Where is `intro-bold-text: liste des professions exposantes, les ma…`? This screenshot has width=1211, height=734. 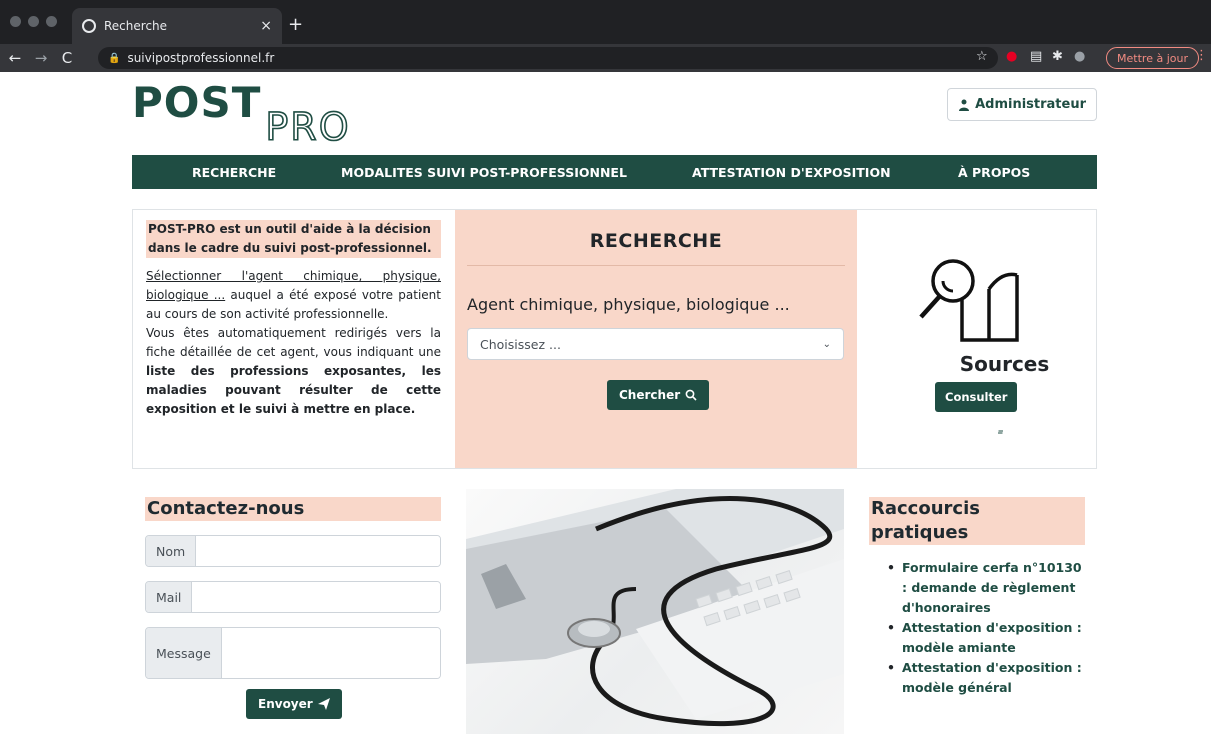
intro-bold-text: liste des professions exposantes, les ma… is located at coordinates (293, 390).